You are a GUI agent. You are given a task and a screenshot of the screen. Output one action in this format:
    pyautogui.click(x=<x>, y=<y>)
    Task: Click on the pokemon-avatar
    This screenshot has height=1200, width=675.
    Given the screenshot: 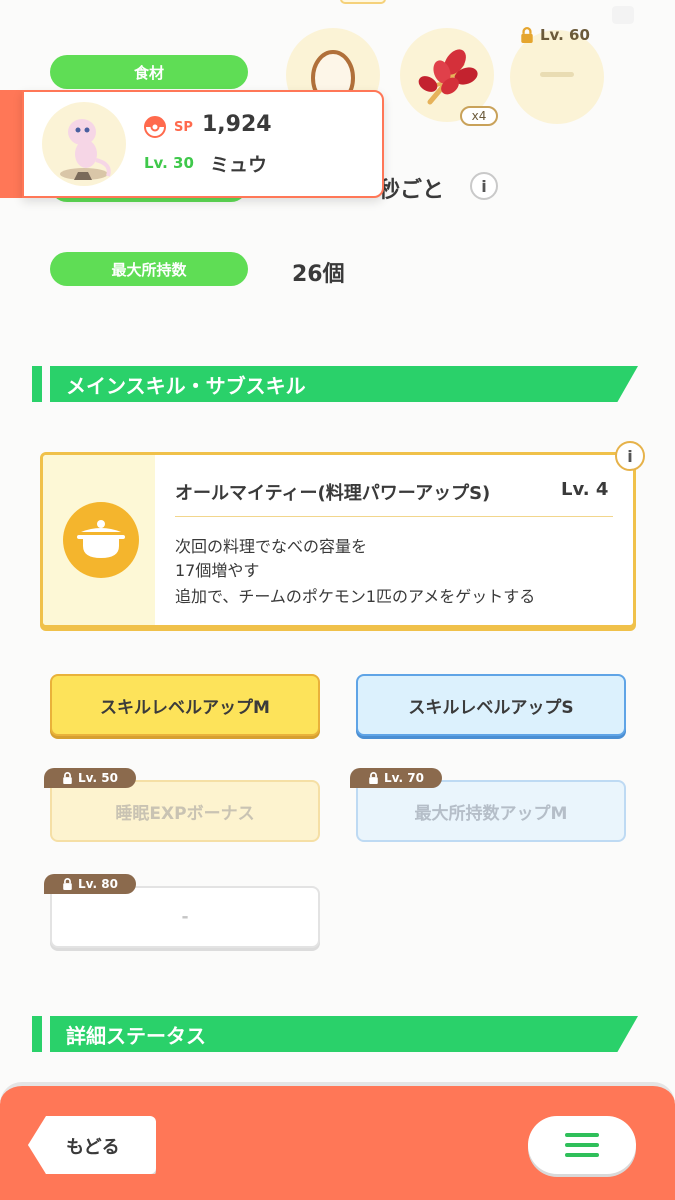 What is the action you would take?
    pyautogui.click(x=84, y=144)
    